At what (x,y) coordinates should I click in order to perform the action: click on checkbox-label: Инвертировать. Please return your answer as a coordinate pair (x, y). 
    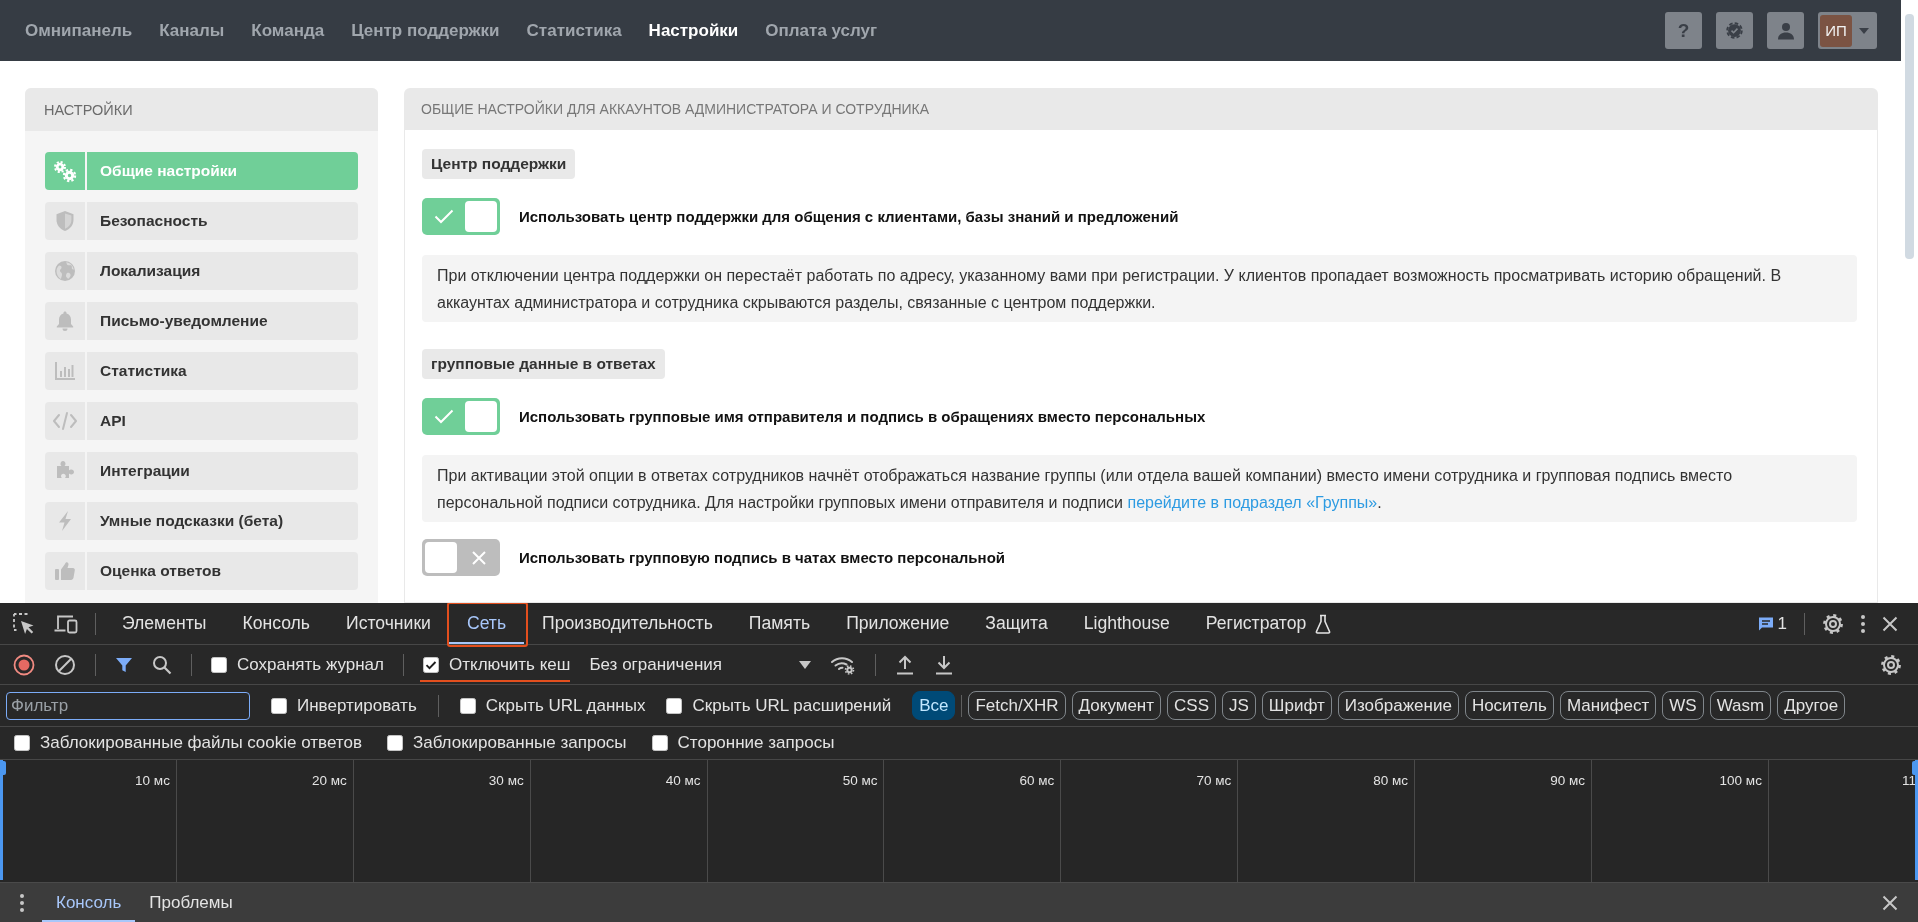
    Looking at the image, I should click on (357, 705).